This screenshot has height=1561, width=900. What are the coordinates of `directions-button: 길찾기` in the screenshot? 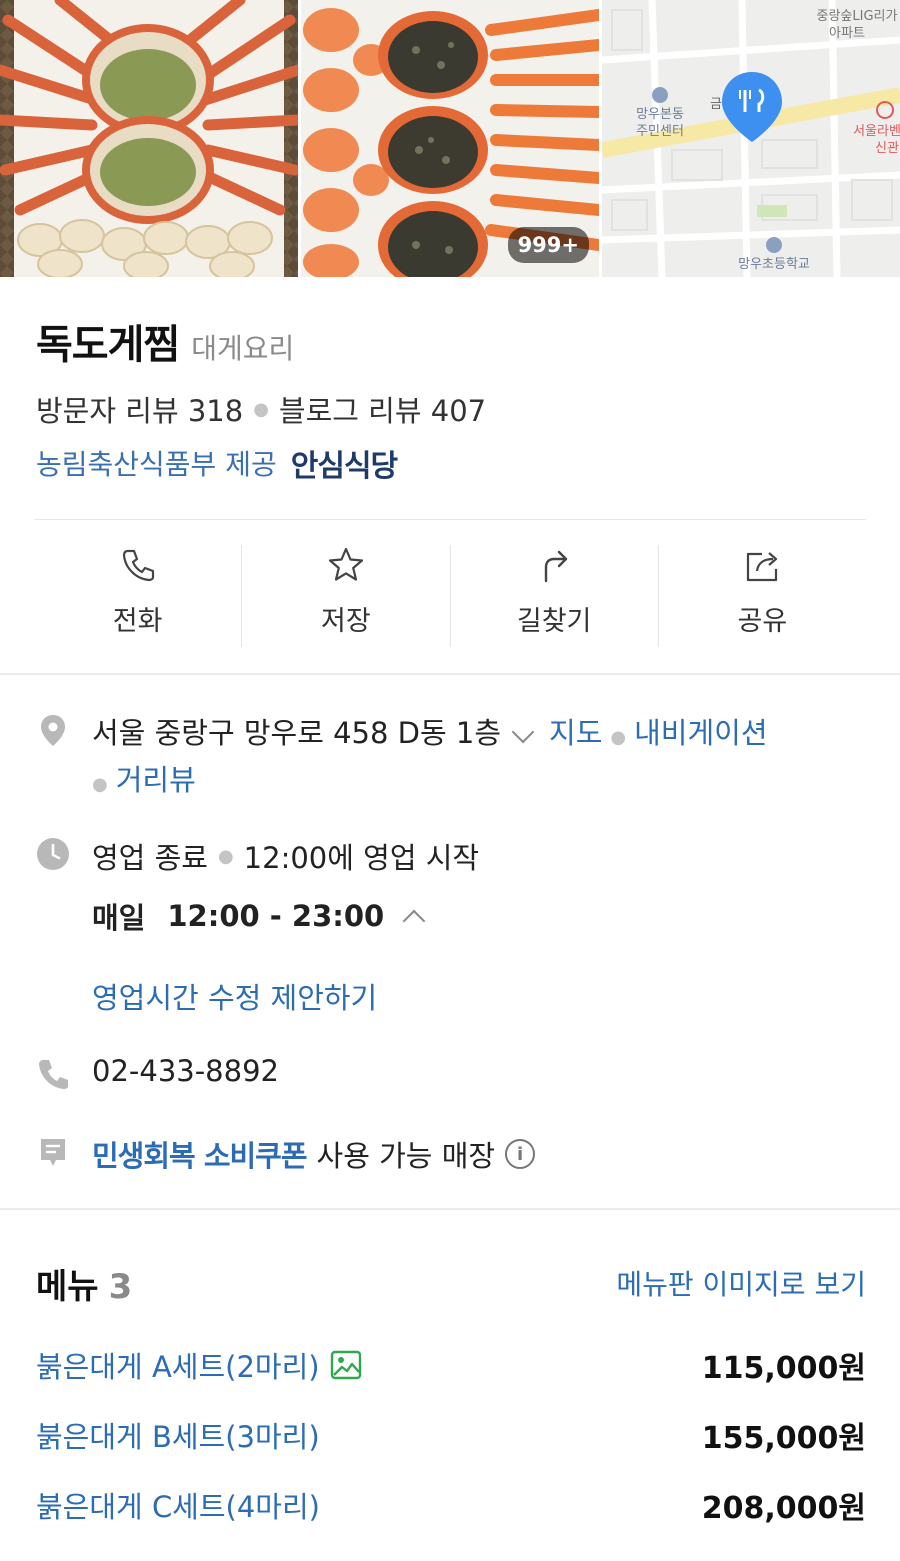 It's located at (553, 596).